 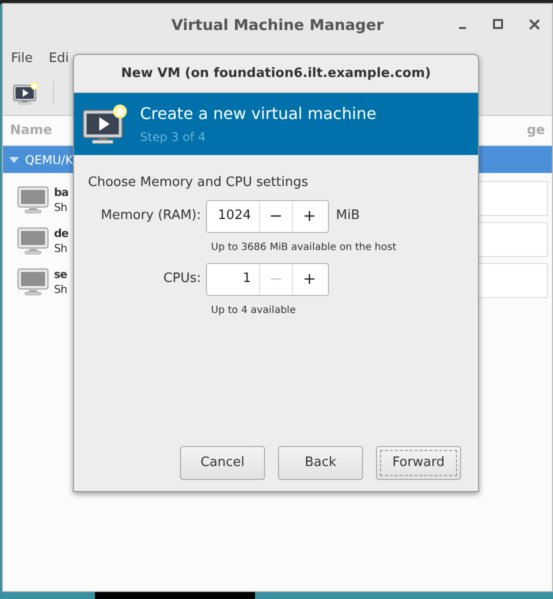 What do you see at coordinates (58, 58) in the screenshot?
I see `menu-item: Edi` at bounding box center [58, 58].